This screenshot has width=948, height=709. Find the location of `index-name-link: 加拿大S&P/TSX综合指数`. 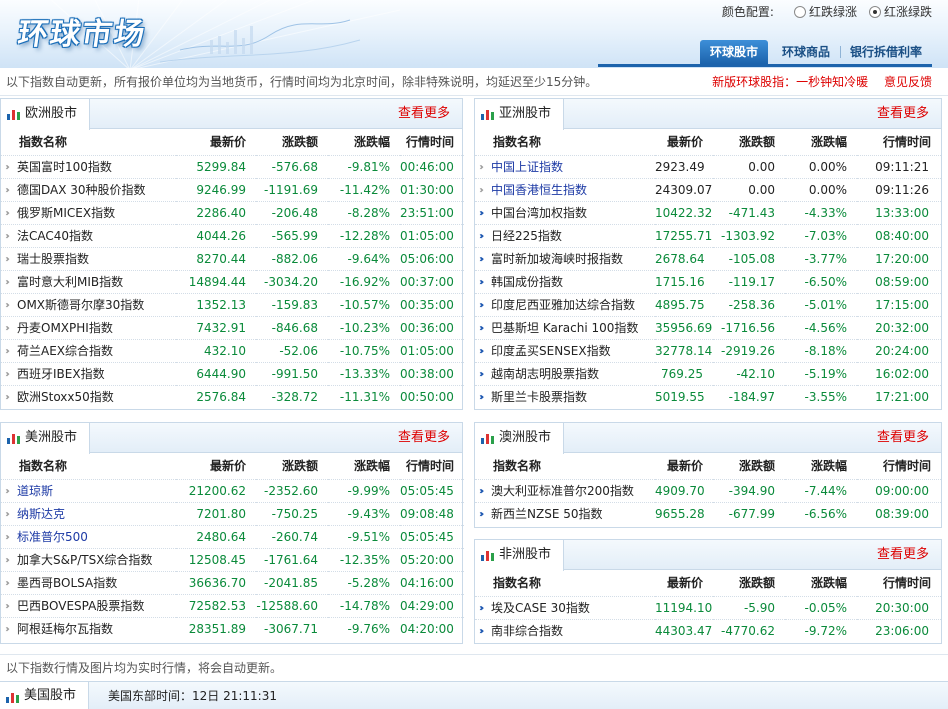

index-name-link: 加拿大S&P/TSX综合指数 is located at coordinates (84, 560).